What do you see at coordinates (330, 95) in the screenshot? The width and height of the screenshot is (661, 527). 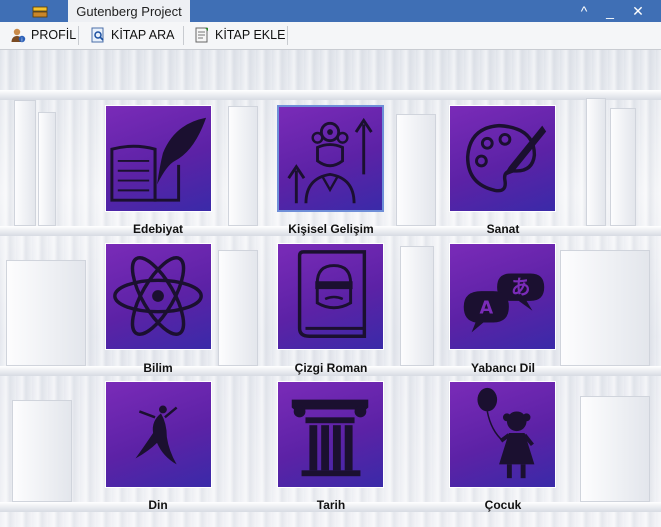 I see `shelf` at bounding box center [330, 95].